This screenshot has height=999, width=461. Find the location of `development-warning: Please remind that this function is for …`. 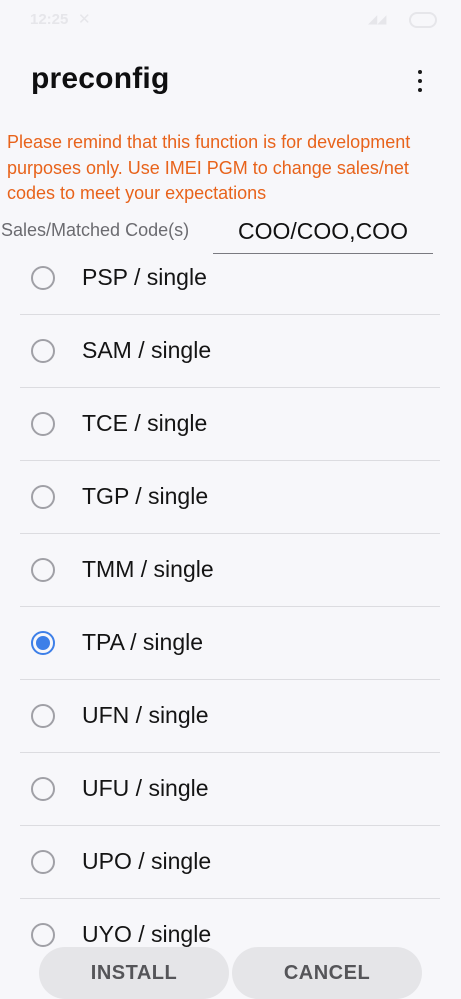

development-warning: Please remind that this function is for … is located at coordinates (209, 167).